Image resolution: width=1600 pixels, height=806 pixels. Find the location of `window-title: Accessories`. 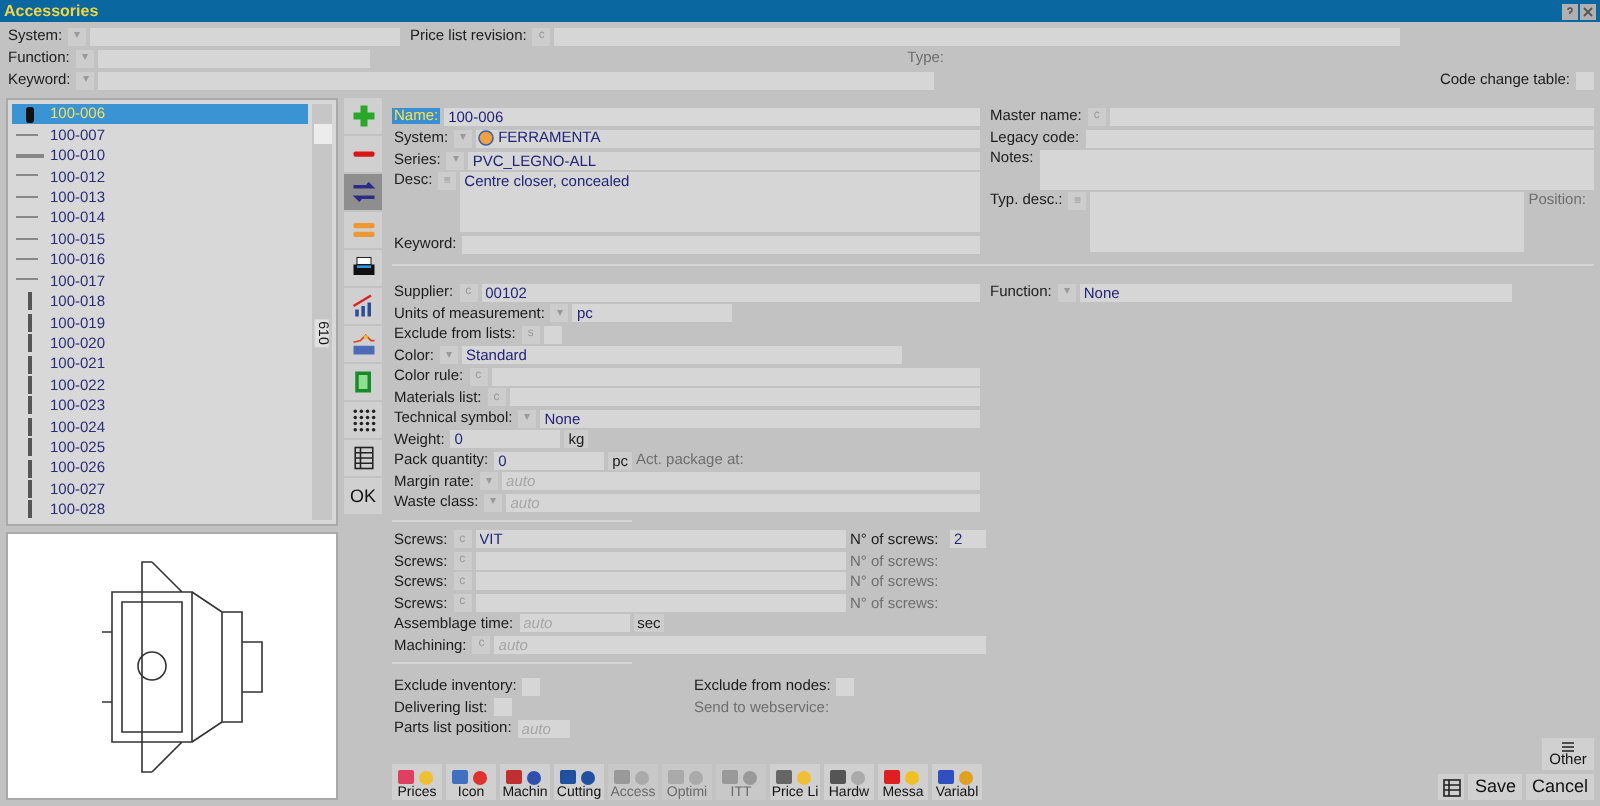

window-title: Accessories is located at coordinates (51, 11).